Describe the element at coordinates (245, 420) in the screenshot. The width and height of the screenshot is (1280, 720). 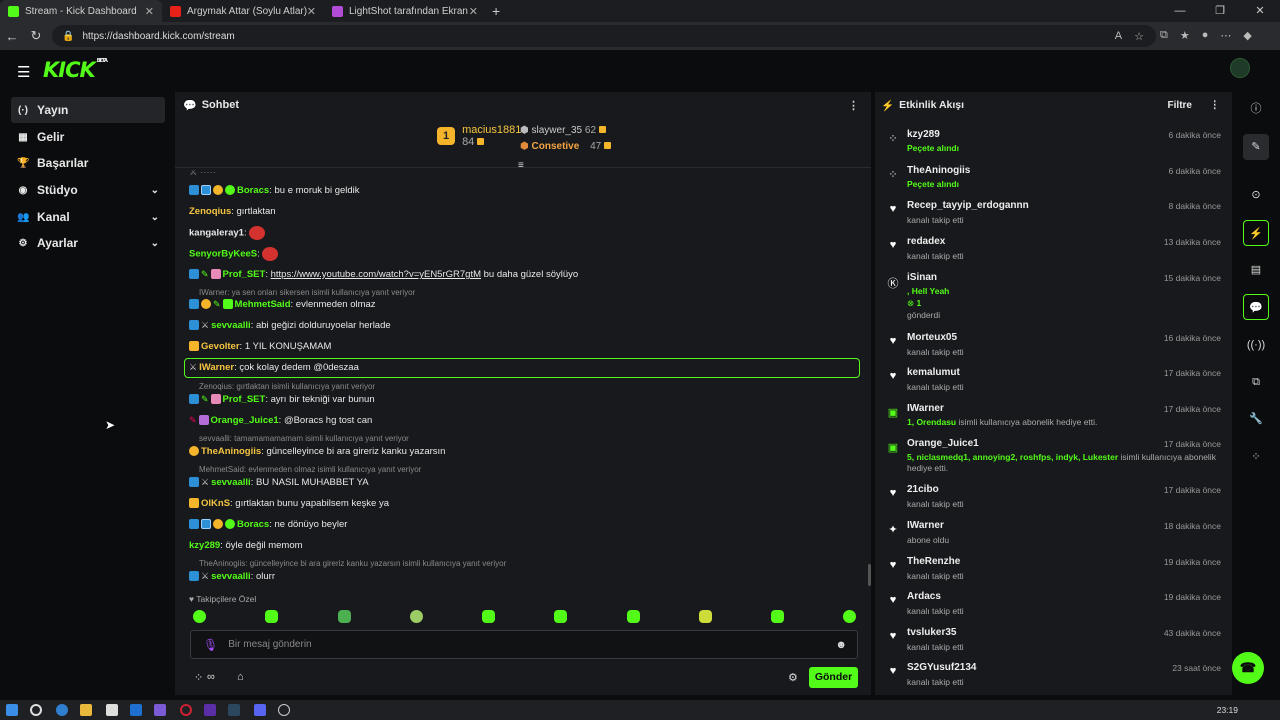
I see `chat-username: Orange_Juice1` at that location.